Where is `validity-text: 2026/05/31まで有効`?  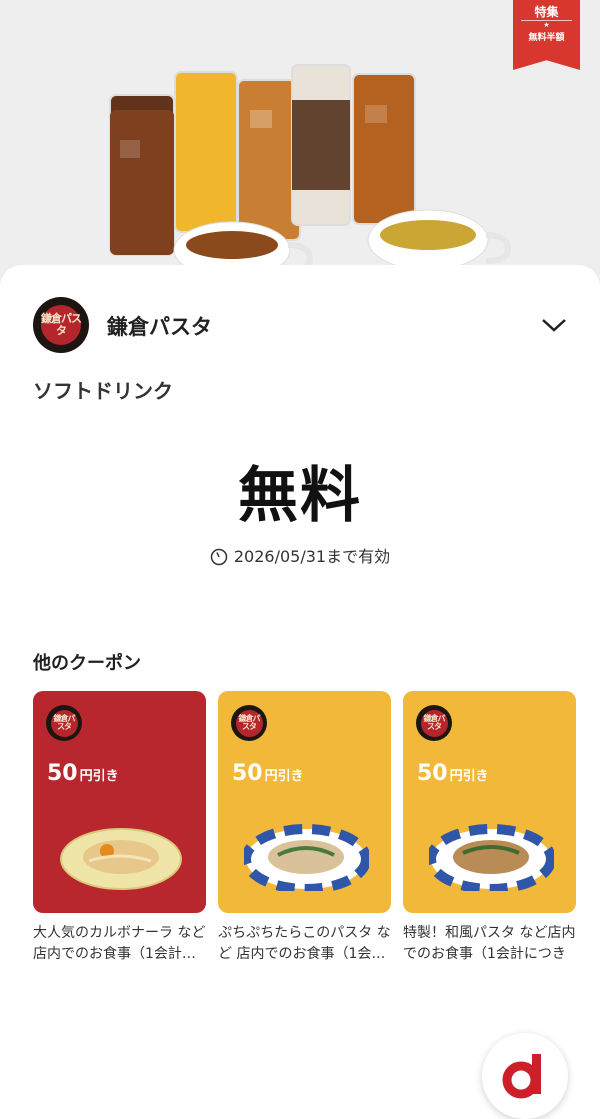
validity-text: 2026/05/31まで有効 is located at coordinates (312, 556).